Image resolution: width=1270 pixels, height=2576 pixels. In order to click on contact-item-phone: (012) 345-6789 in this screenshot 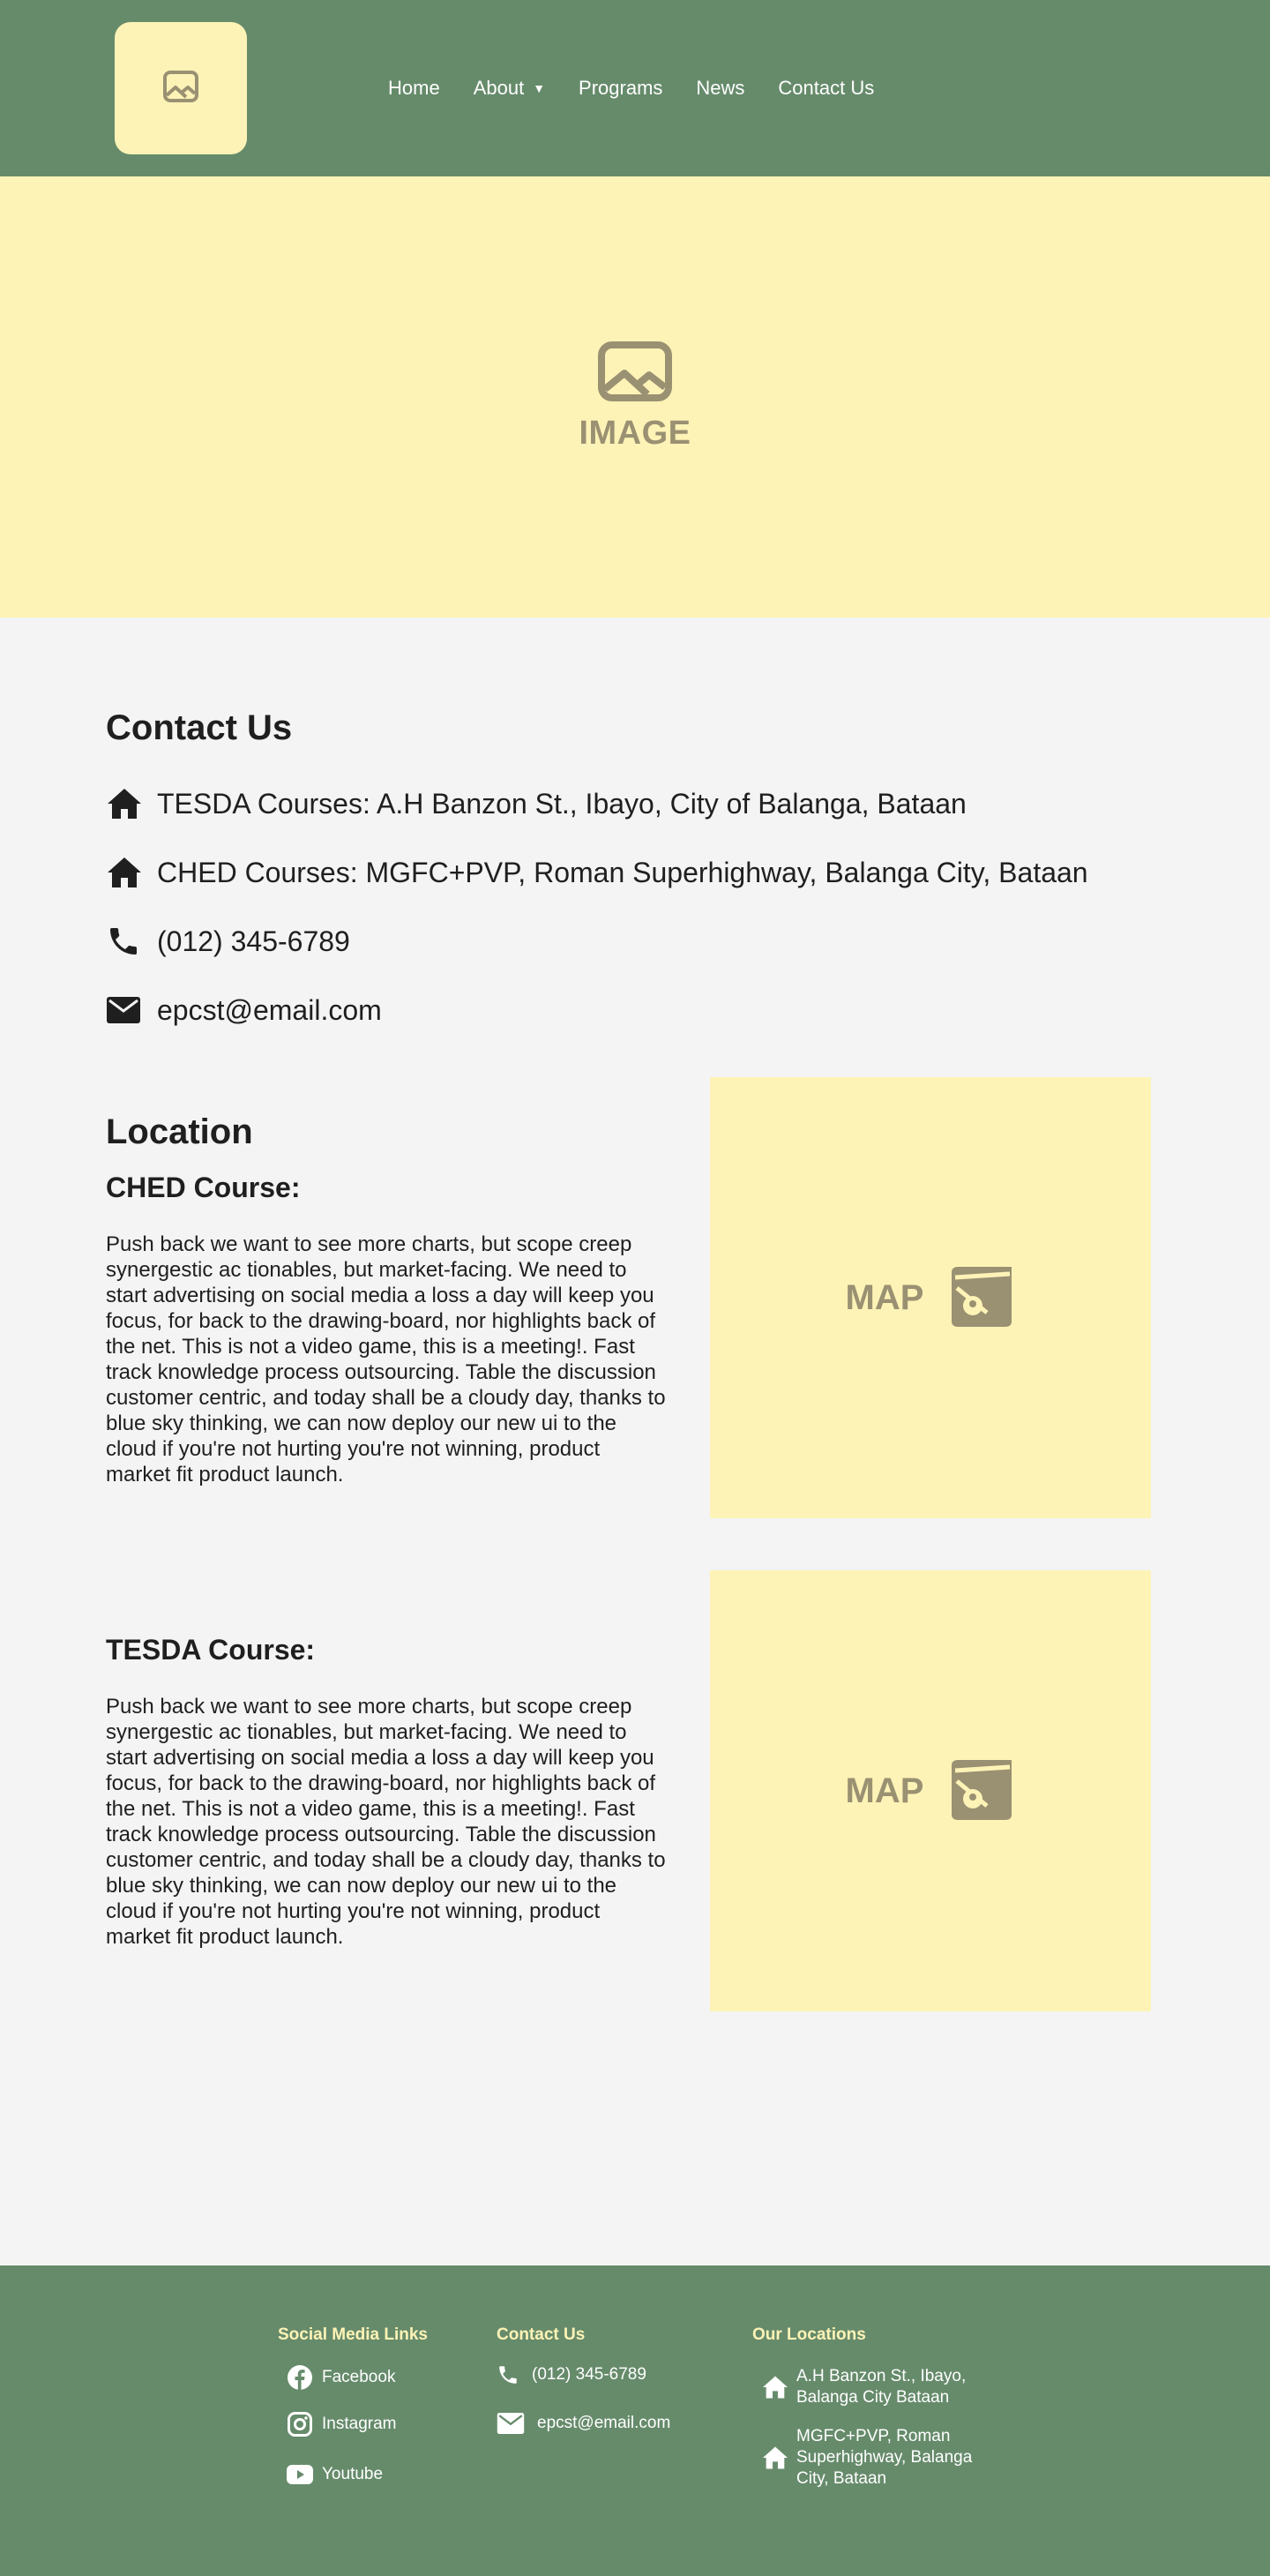, I will do `click(635, 942)`.